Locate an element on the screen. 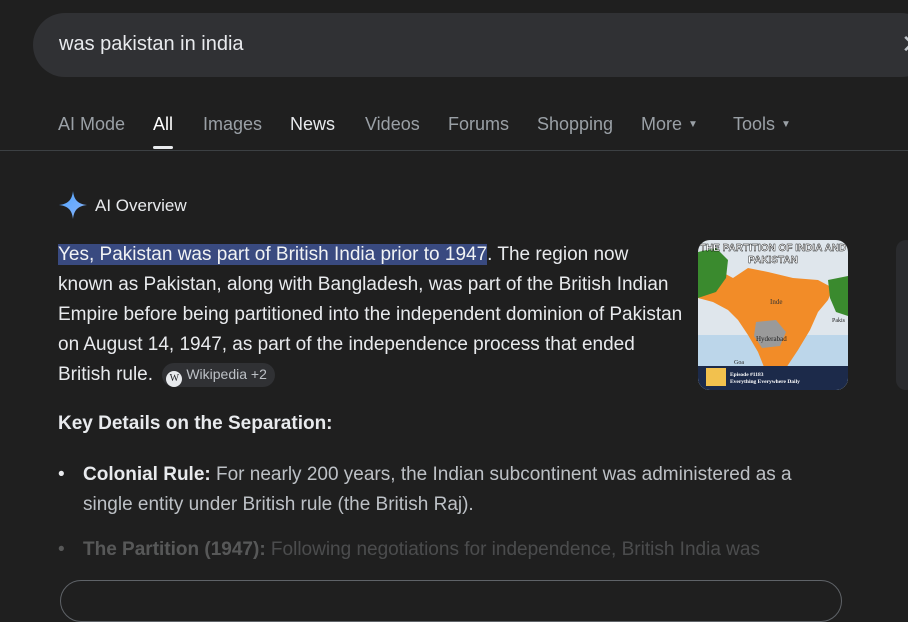  map-title-text-2: PAKISTAN is located at coordinates (773, 260).